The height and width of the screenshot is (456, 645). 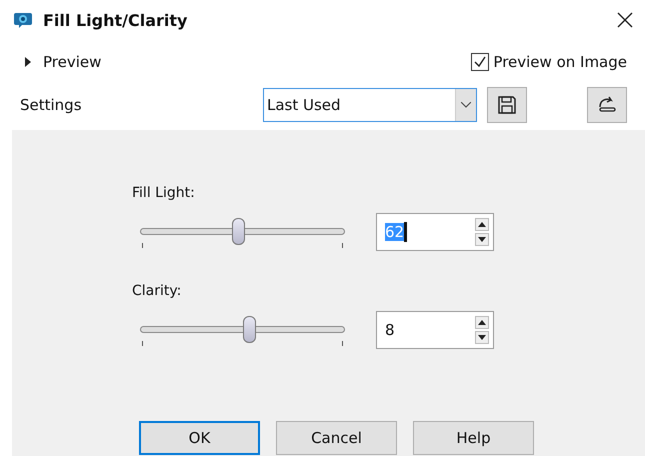 I want to click on slider-label: Clarity:, so click(x=157, y=292).